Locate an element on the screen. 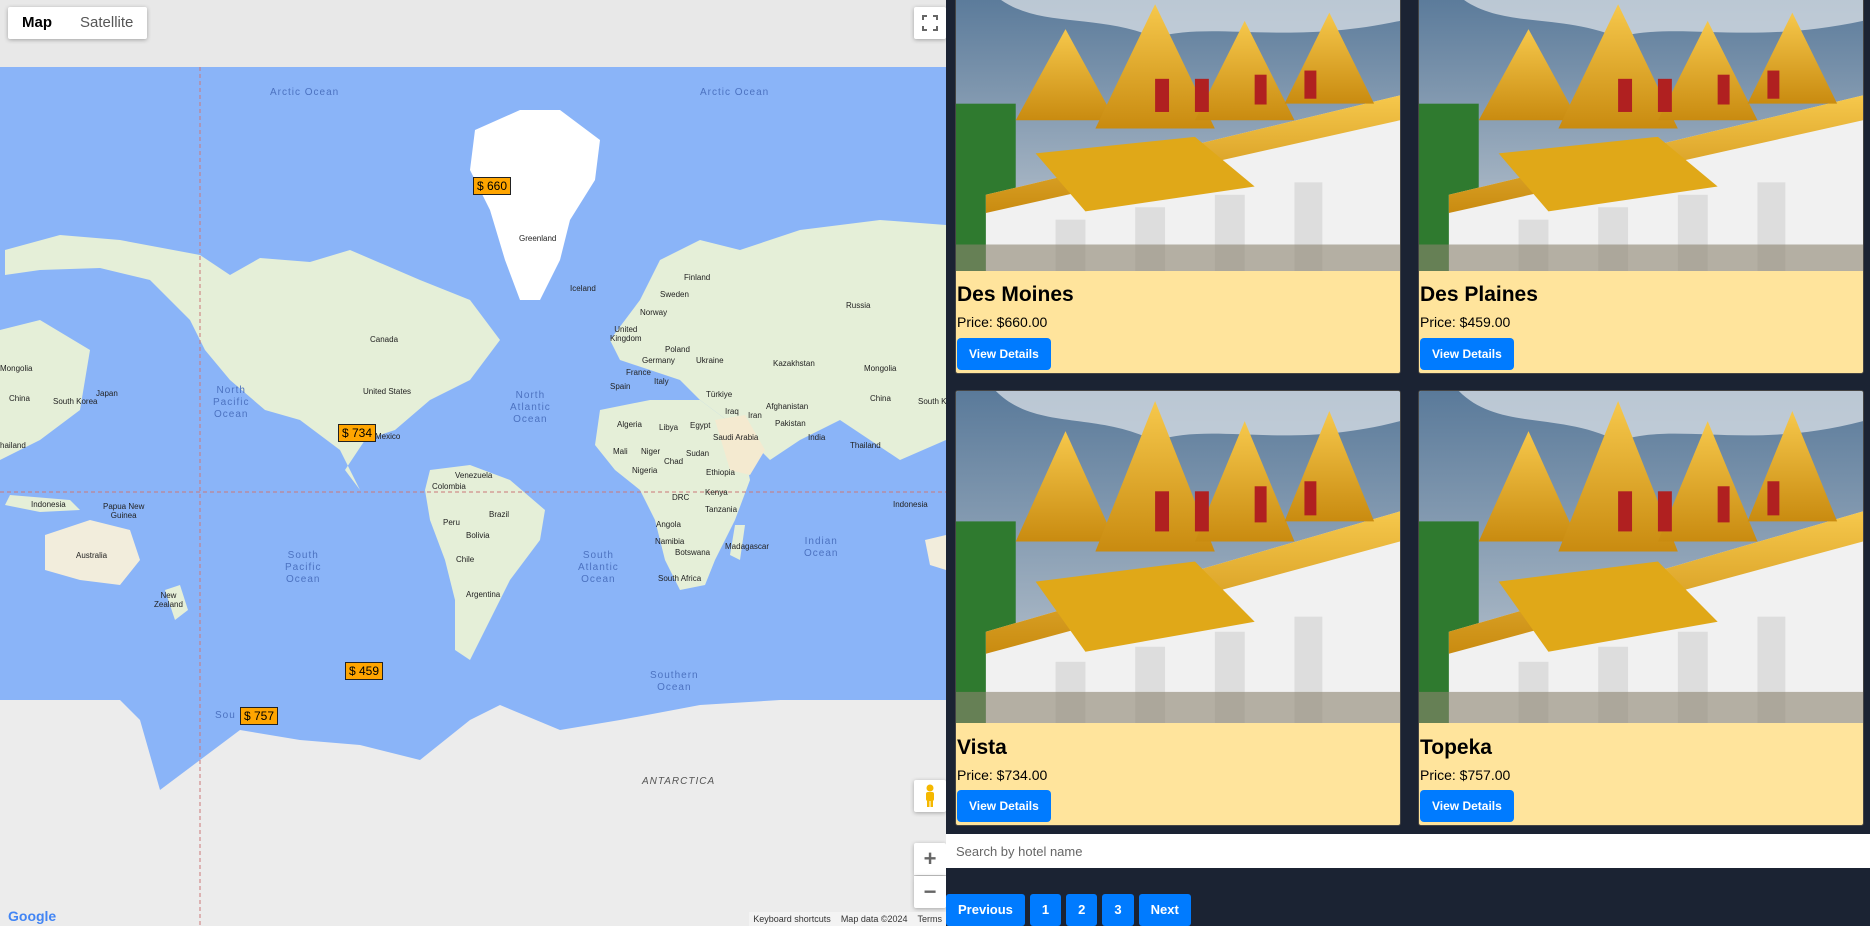  country-label: Mexico is located at coordinates (388, 436).